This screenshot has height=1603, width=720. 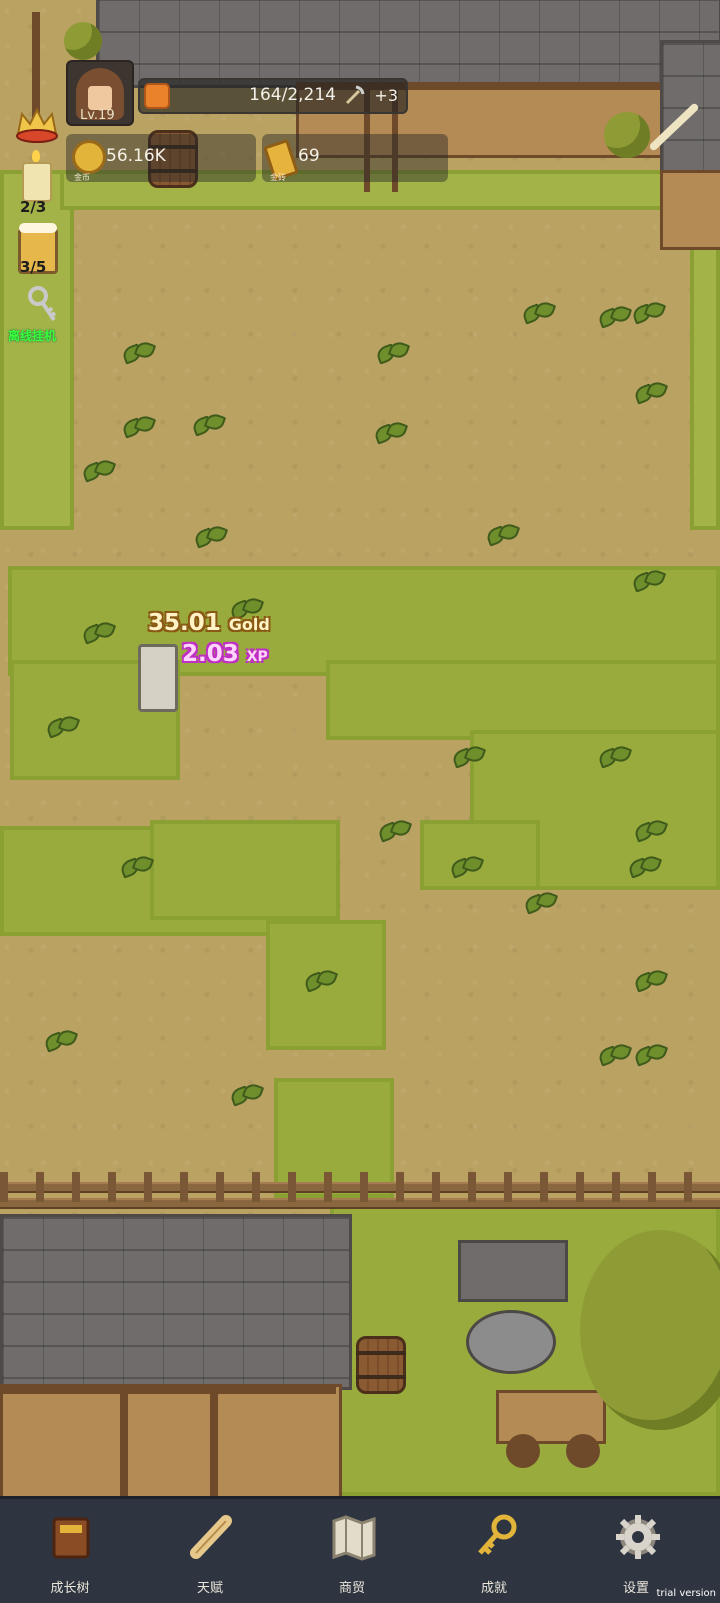 What do you see at coordinates (97, 115) in the screenshot?
I see `player-level: Lv.19` at bounding box center [97, 115].